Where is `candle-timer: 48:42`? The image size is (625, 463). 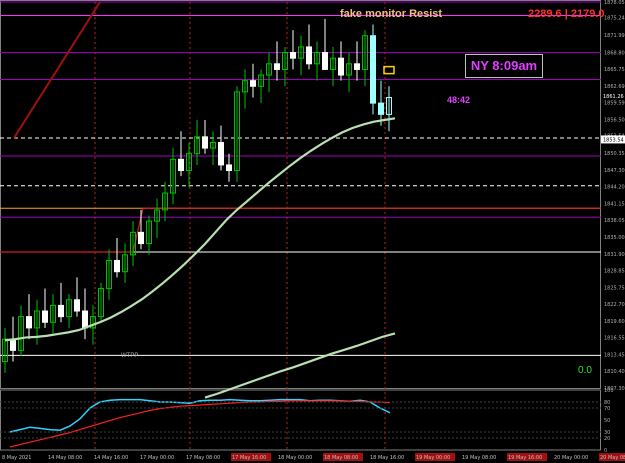
candle-timer: 48:42 is located at coordinates (459, 100).